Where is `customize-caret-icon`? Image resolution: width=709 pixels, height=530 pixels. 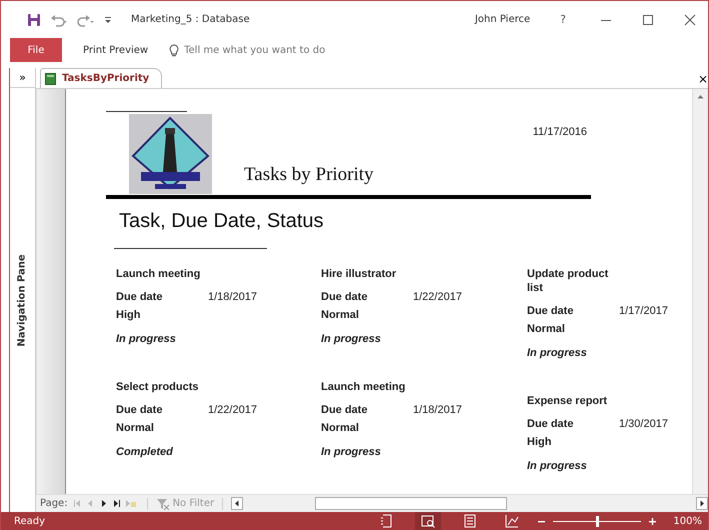 customize-caret-icon is located at coordinates (108, 19).